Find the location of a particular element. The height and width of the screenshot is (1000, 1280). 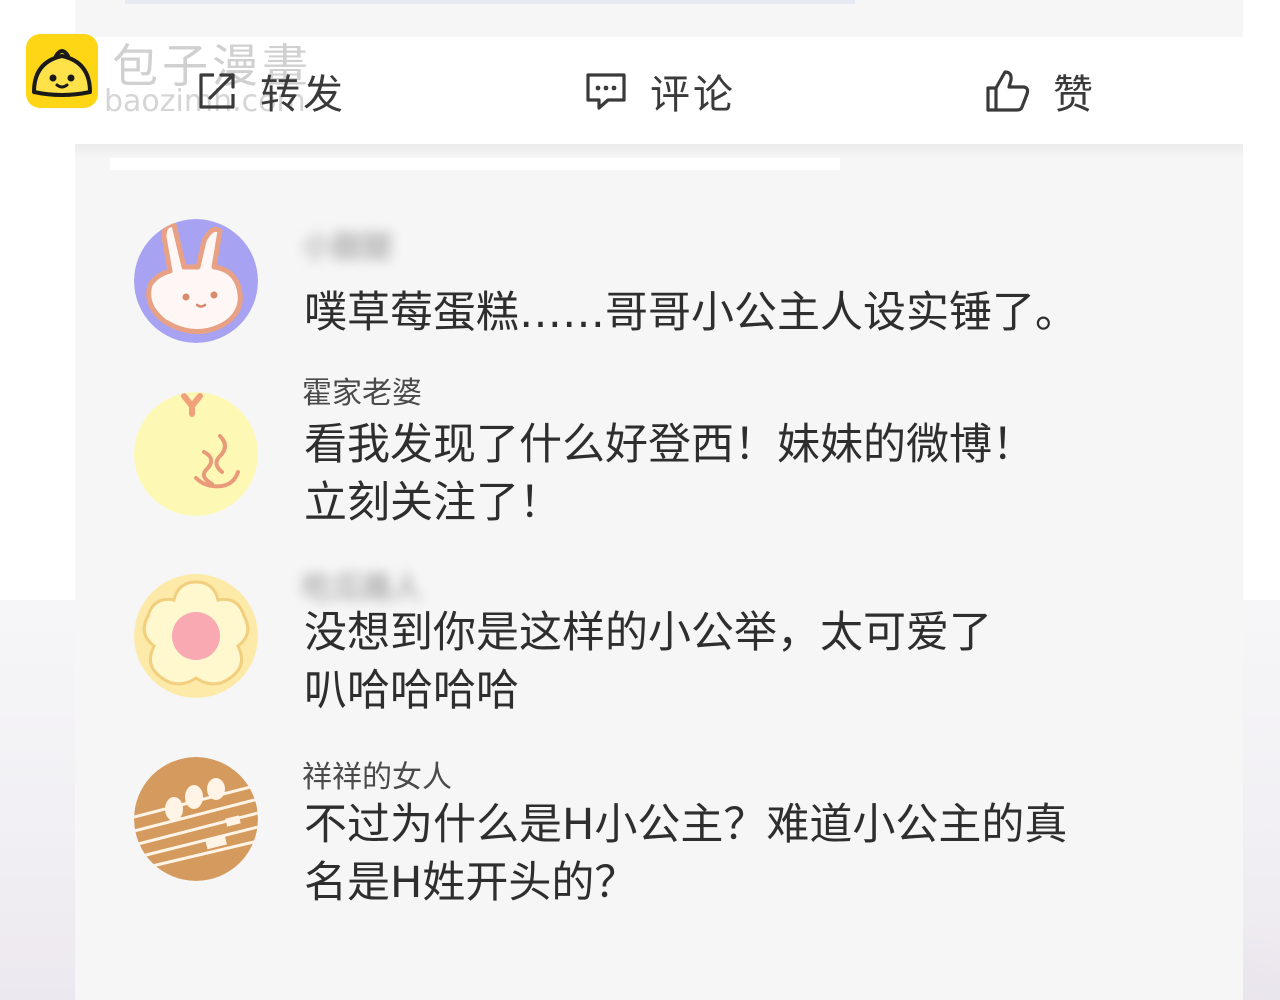

bunny-avatar is located at coordinates (196, 281).